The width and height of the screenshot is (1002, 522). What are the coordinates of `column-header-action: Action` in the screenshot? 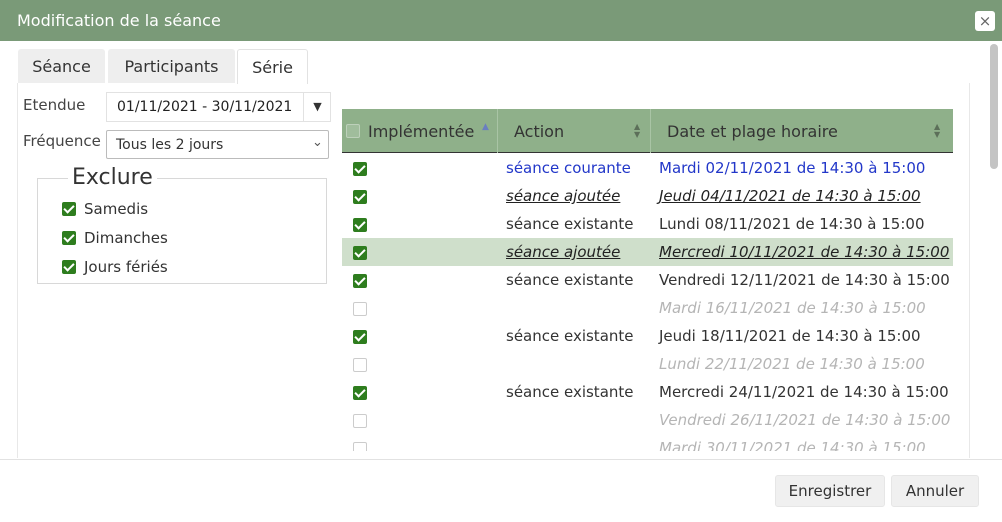 It's located at (539, 131).